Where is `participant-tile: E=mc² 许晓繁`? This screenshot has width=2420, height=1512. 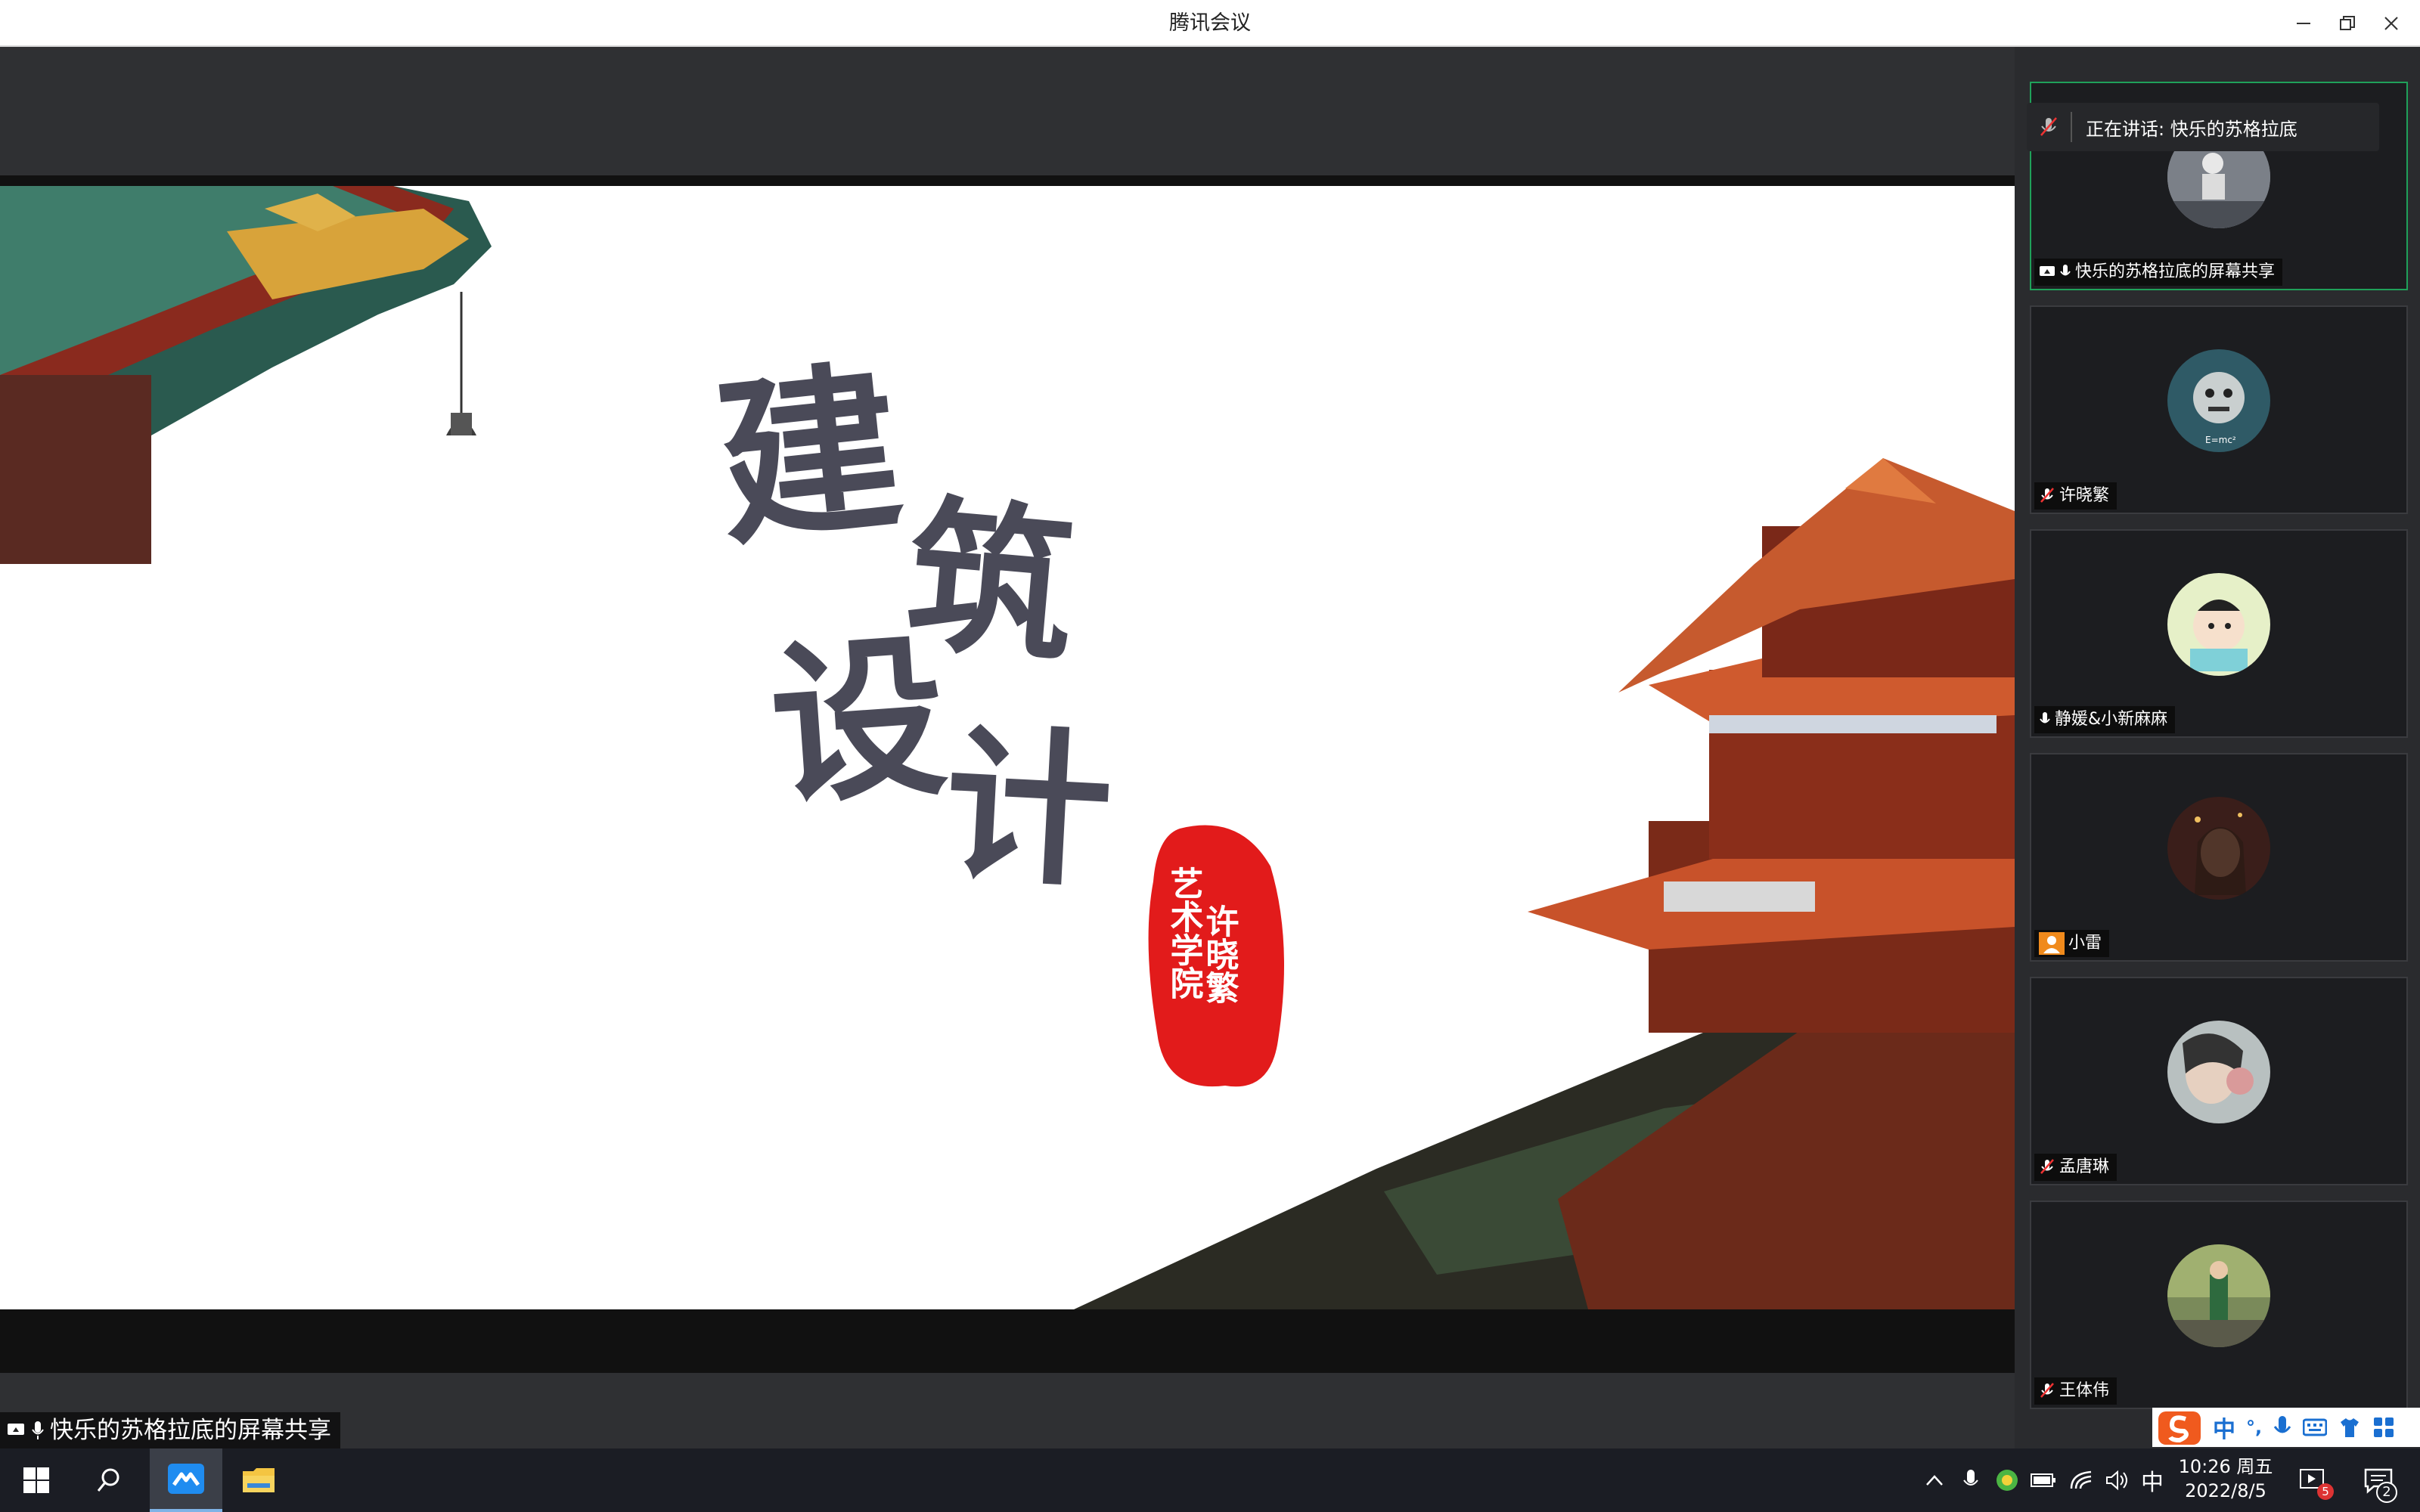
participant-tile: E=mc² 许晓繁 is located at coordinates (2219, 409).